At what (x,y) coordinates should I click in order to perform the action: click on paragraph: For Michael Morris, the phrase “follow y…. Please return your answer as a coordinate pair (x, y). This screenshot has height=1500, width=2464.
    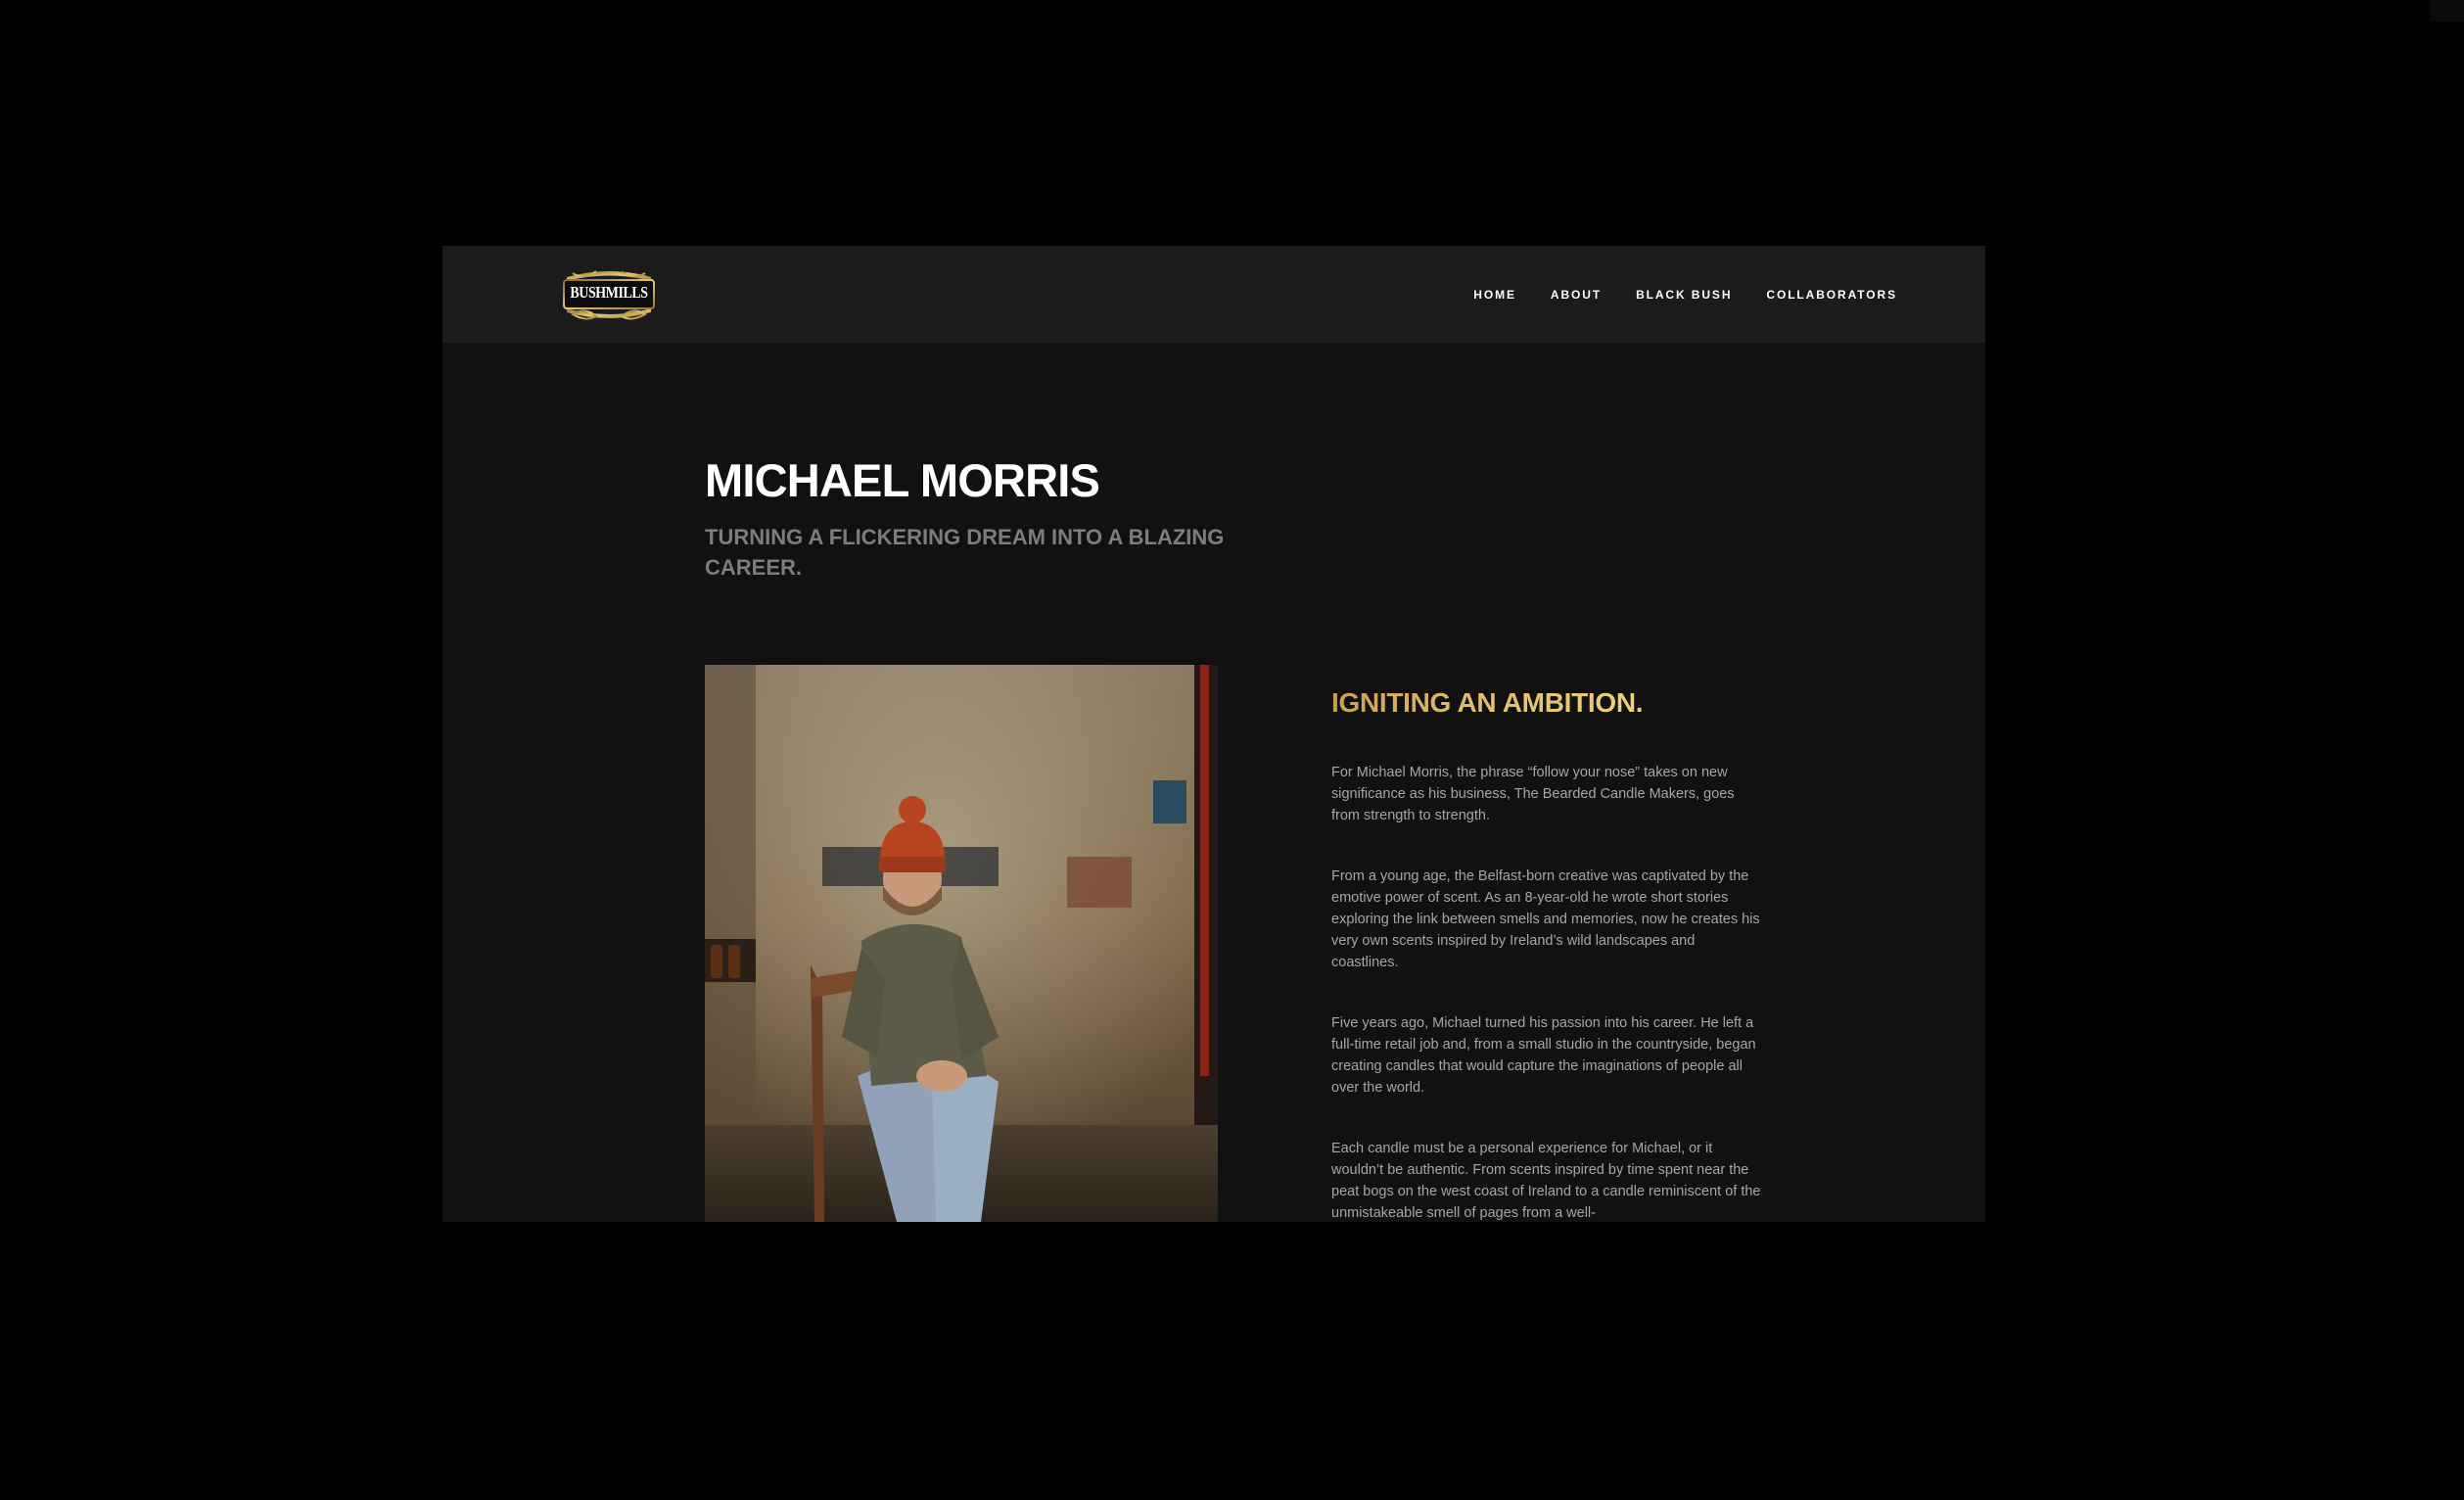
    Looking at the image, I should click on (1533, 794).